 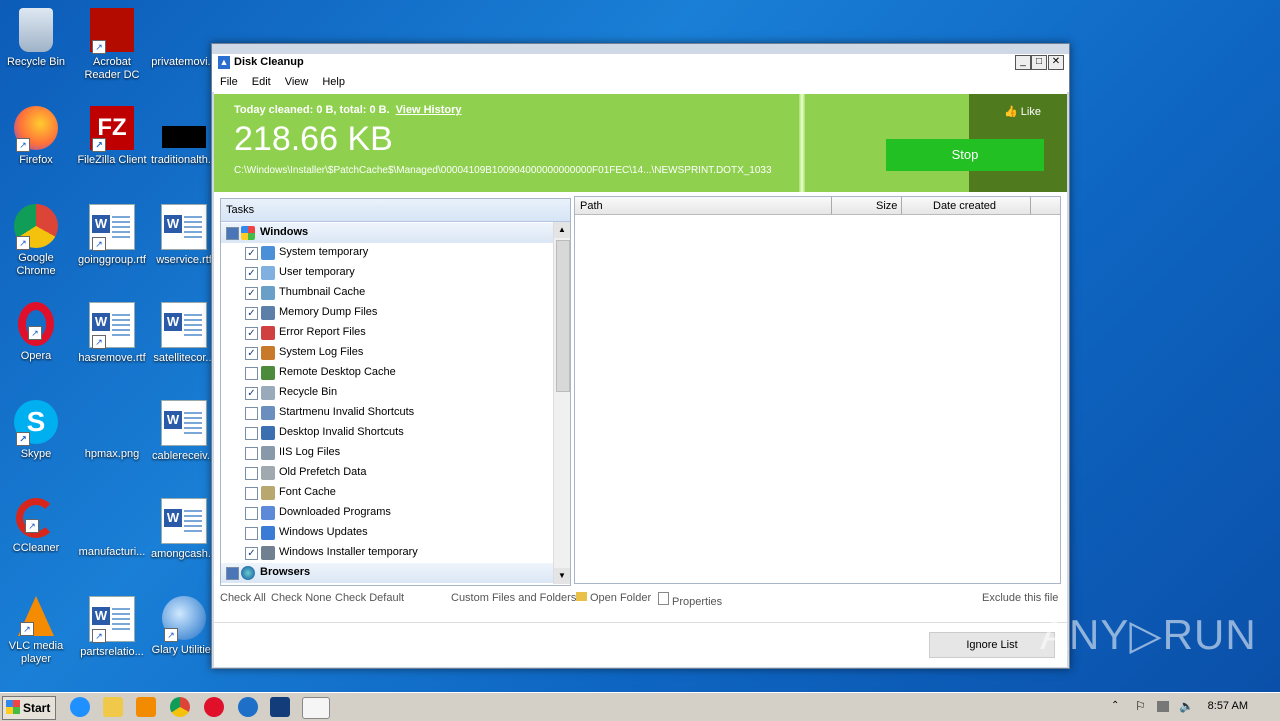 What do you see at coordinates (332, 80) in the screenshot?
I see `menu-help: Help` at bounding box center [332, 80].